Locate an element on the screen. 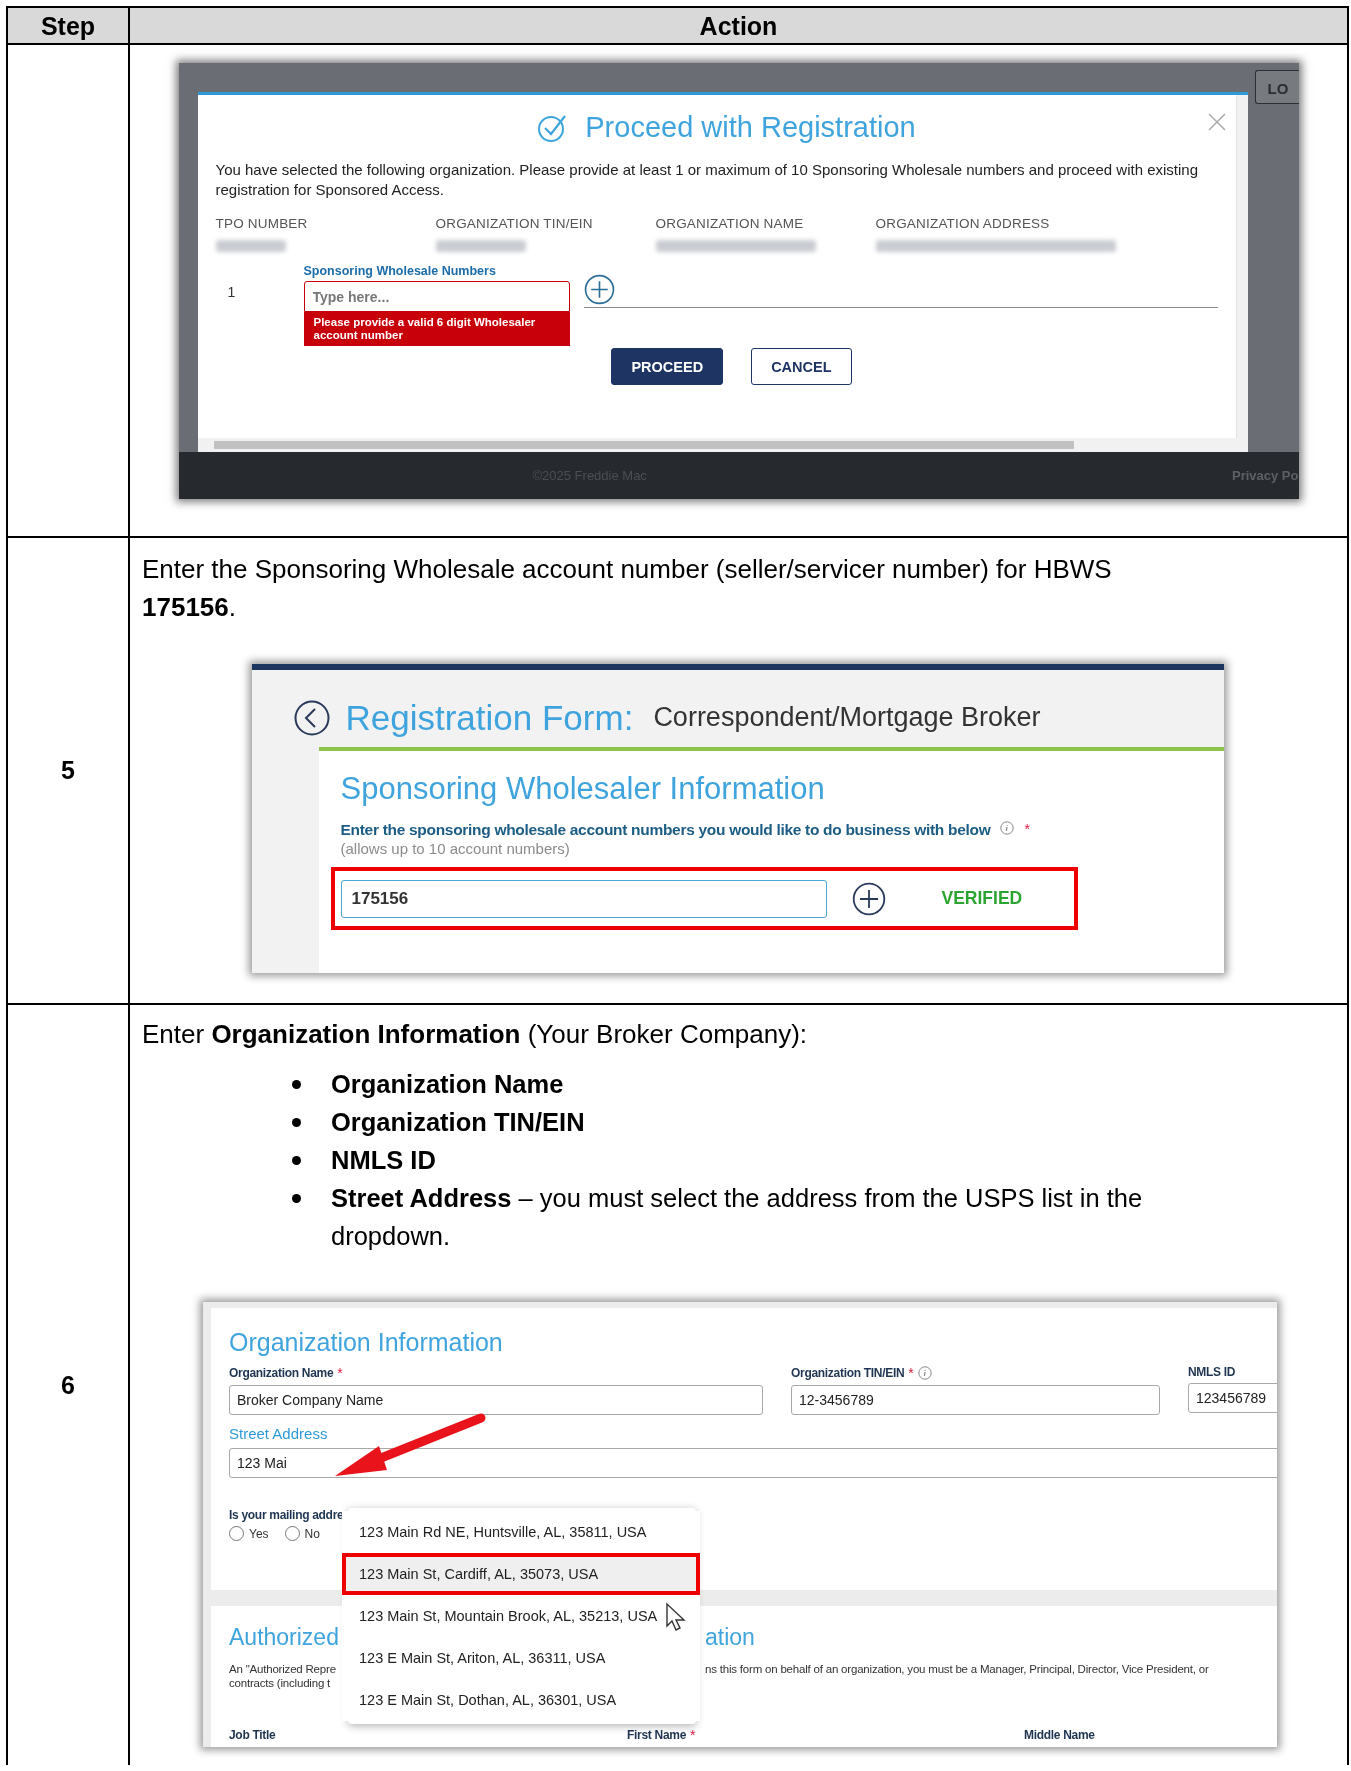 This screenshot has height=1771, width=1351. field-label: Sponsoring Wholesale Numbers is located at coordinates (400, 271).